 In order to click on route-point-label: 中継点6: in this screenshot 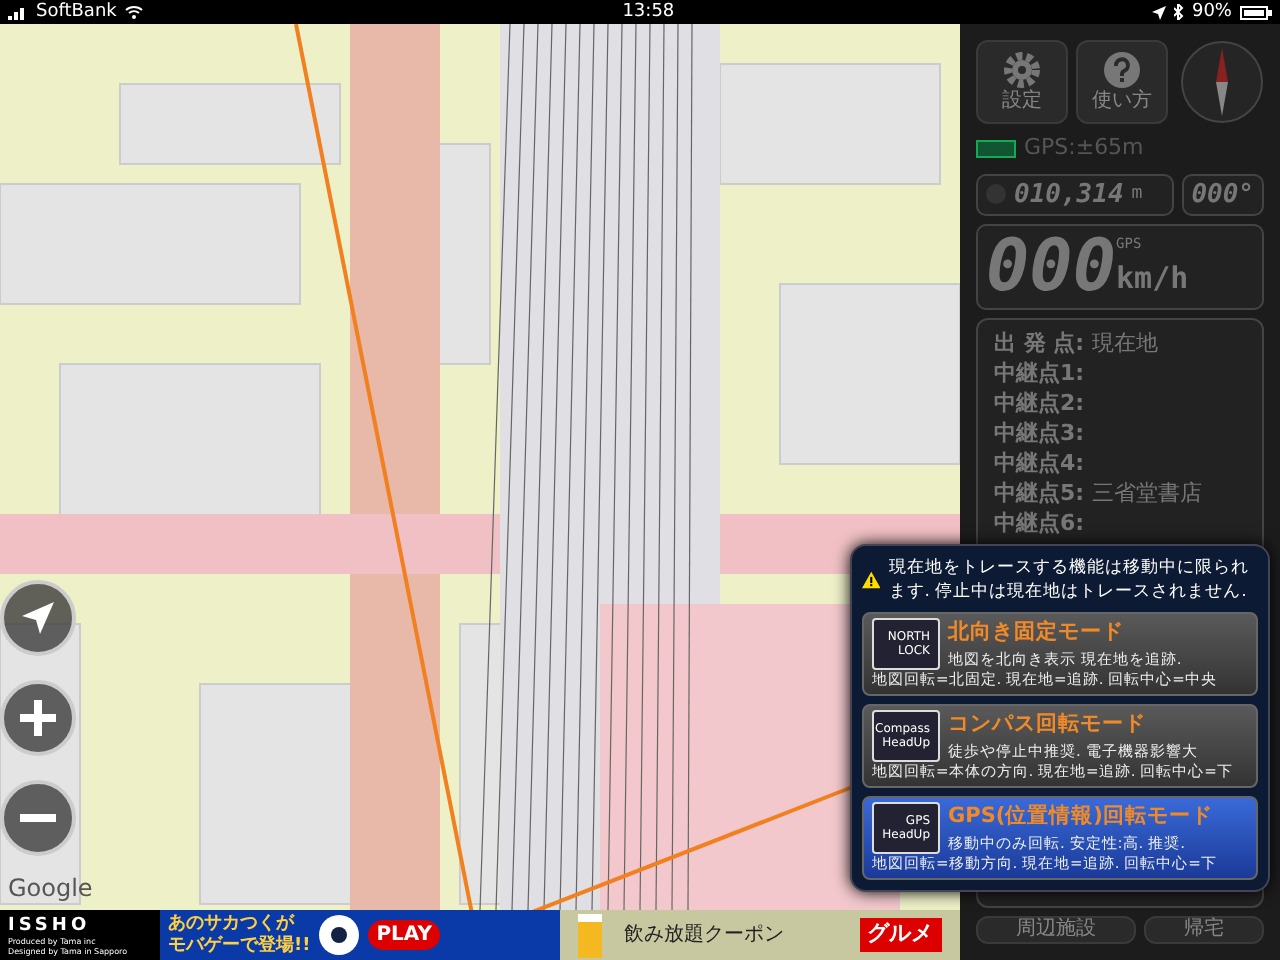, I will do `click(1039, 523)`.